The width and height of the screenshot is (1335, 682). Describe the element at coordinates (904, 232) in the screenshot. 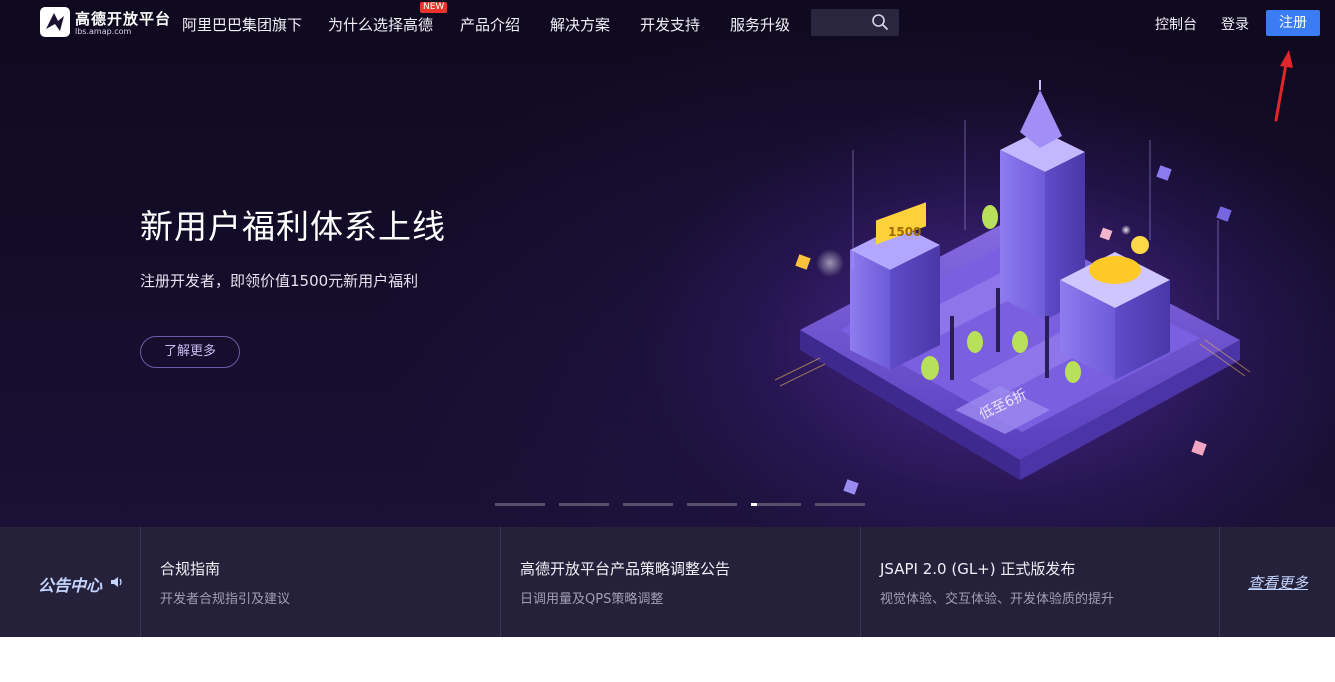

I see `price-tag-1500: 1500` at that location.